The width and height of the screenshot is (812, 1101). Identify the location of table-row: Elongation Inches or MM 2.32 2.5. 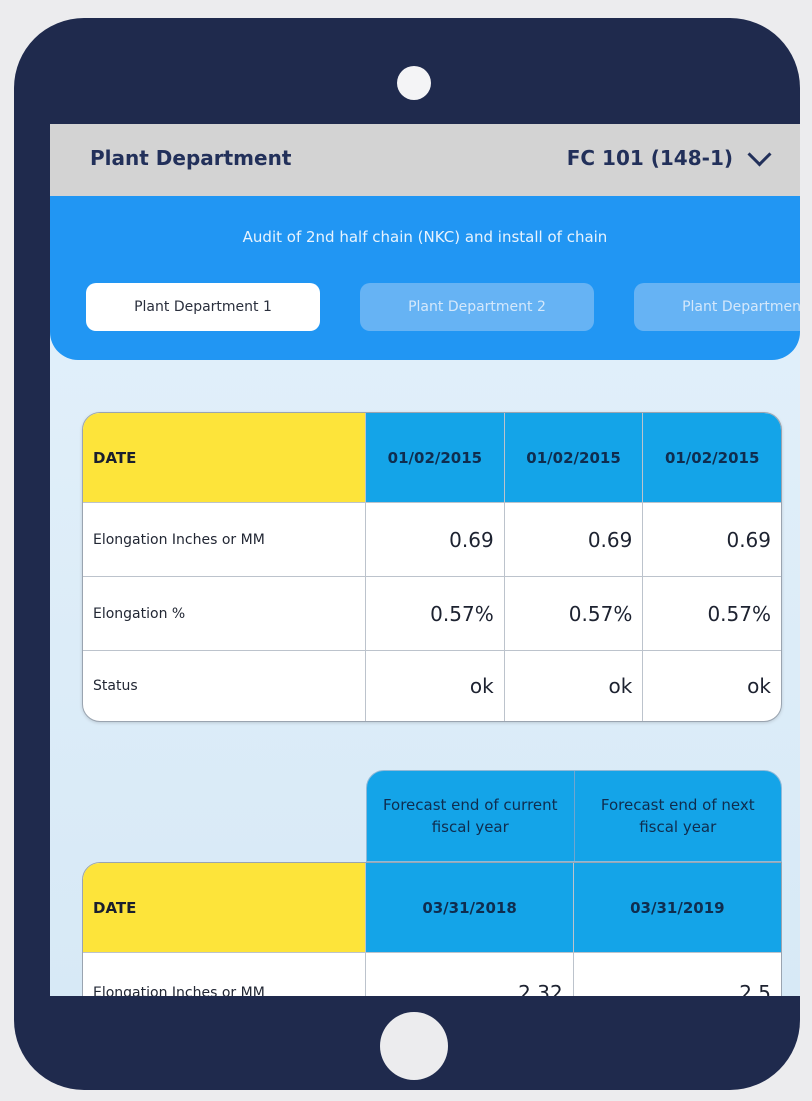
(432, 974).